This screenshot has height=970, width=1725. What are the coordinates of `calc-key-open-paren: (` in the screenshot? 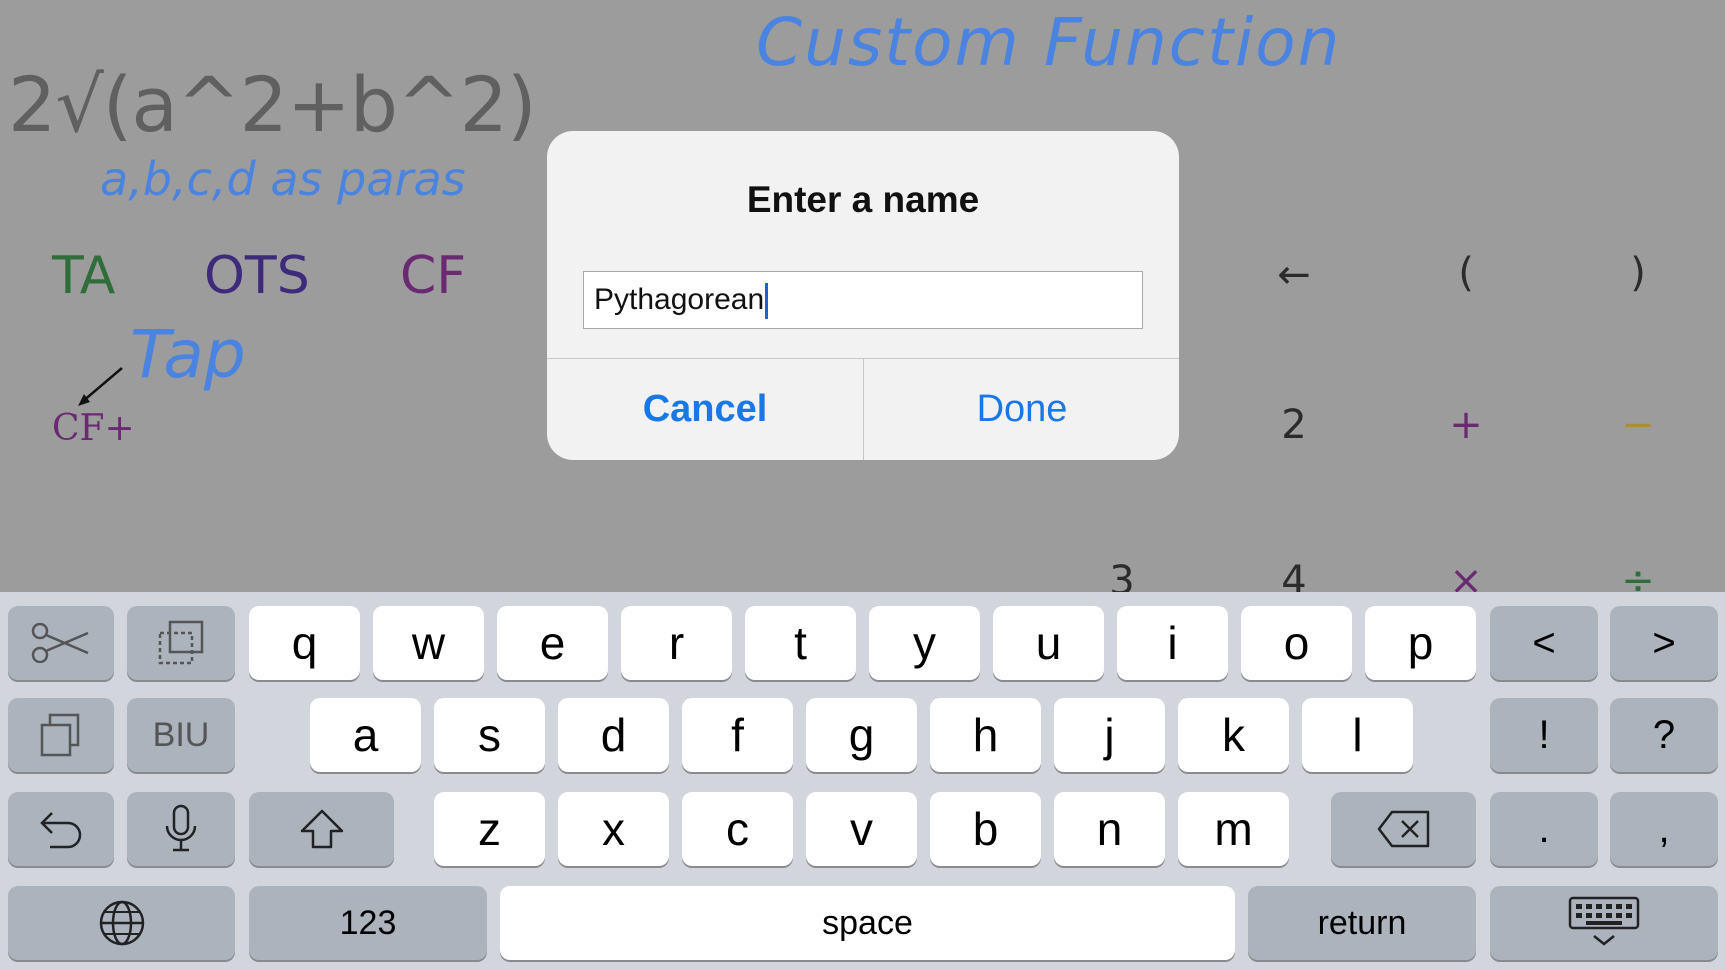 It's located at (1466, 273).